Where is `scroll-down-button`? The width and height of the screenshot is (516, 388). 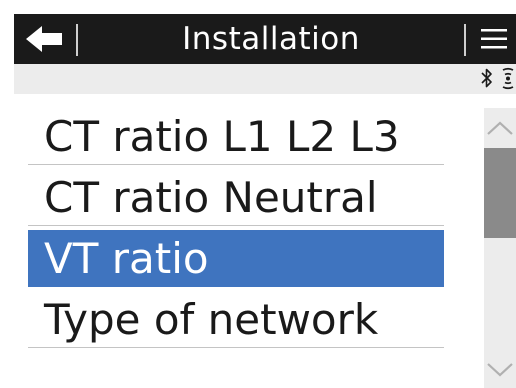 scroll-down-button is located at coordinates (500, 370).